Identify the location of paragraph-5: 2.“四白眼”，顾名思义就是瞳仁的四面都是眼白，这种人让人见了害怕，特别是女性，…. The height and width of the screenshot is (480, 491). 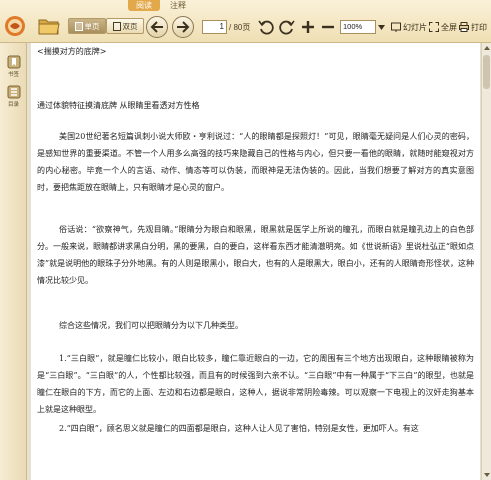
(239, 428).